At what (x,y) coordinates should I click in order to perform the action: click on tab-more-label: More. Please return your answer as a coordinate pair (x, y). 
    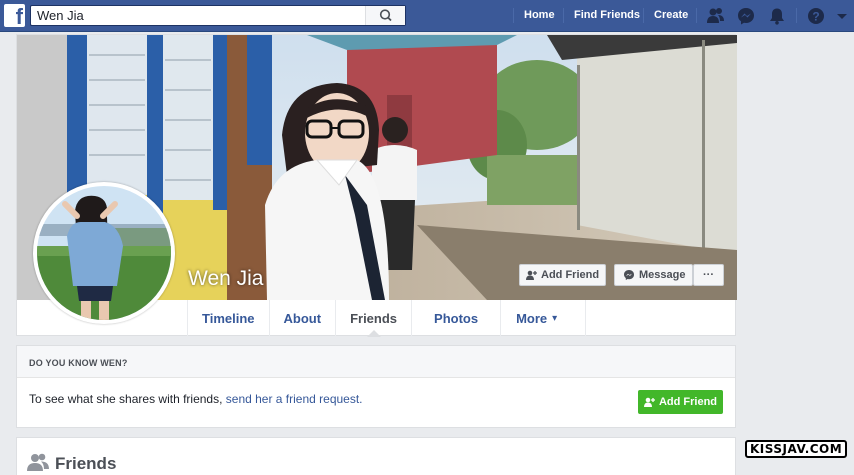
    Looking at the image, I should click on (532, 318).